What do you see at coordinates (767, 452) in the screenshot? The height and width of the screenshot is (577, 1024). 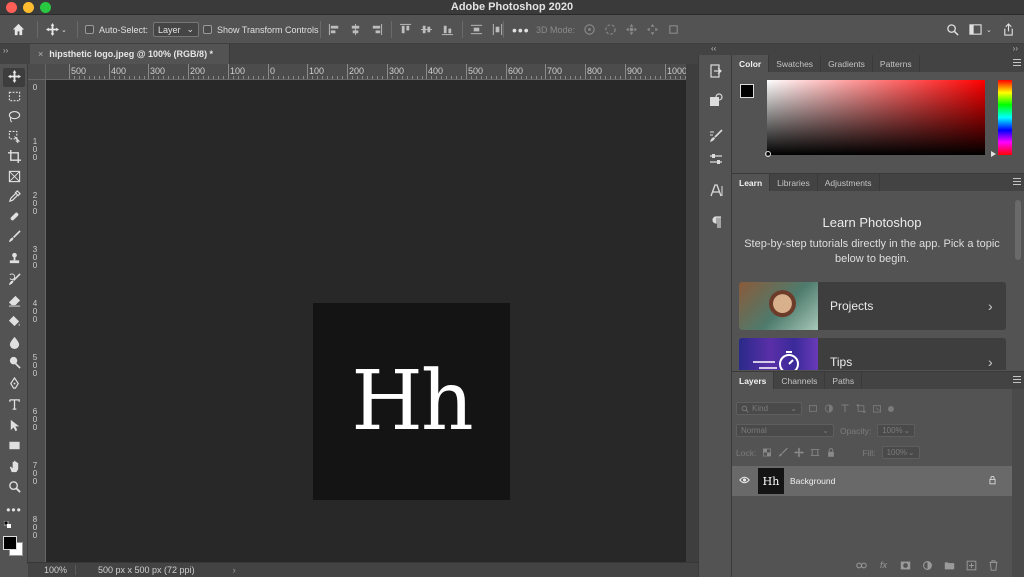 I see `lock-transparent-pixels-icon` at bounding box center [767, 452].